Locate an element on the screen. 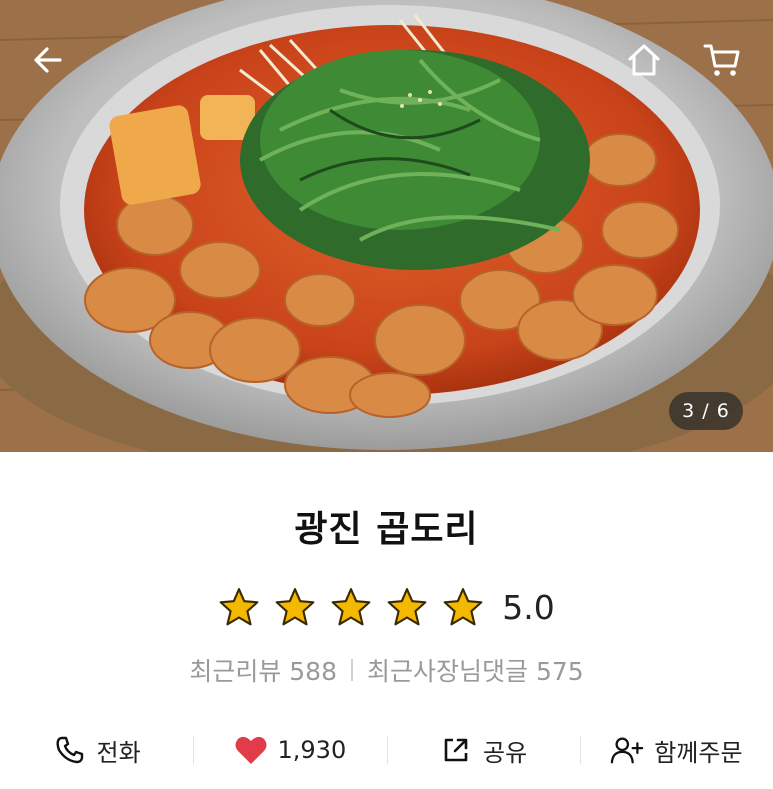 The height and width of the screenshot is (789, 773). like-button: 1,930 is located at coordinates (289, 750).